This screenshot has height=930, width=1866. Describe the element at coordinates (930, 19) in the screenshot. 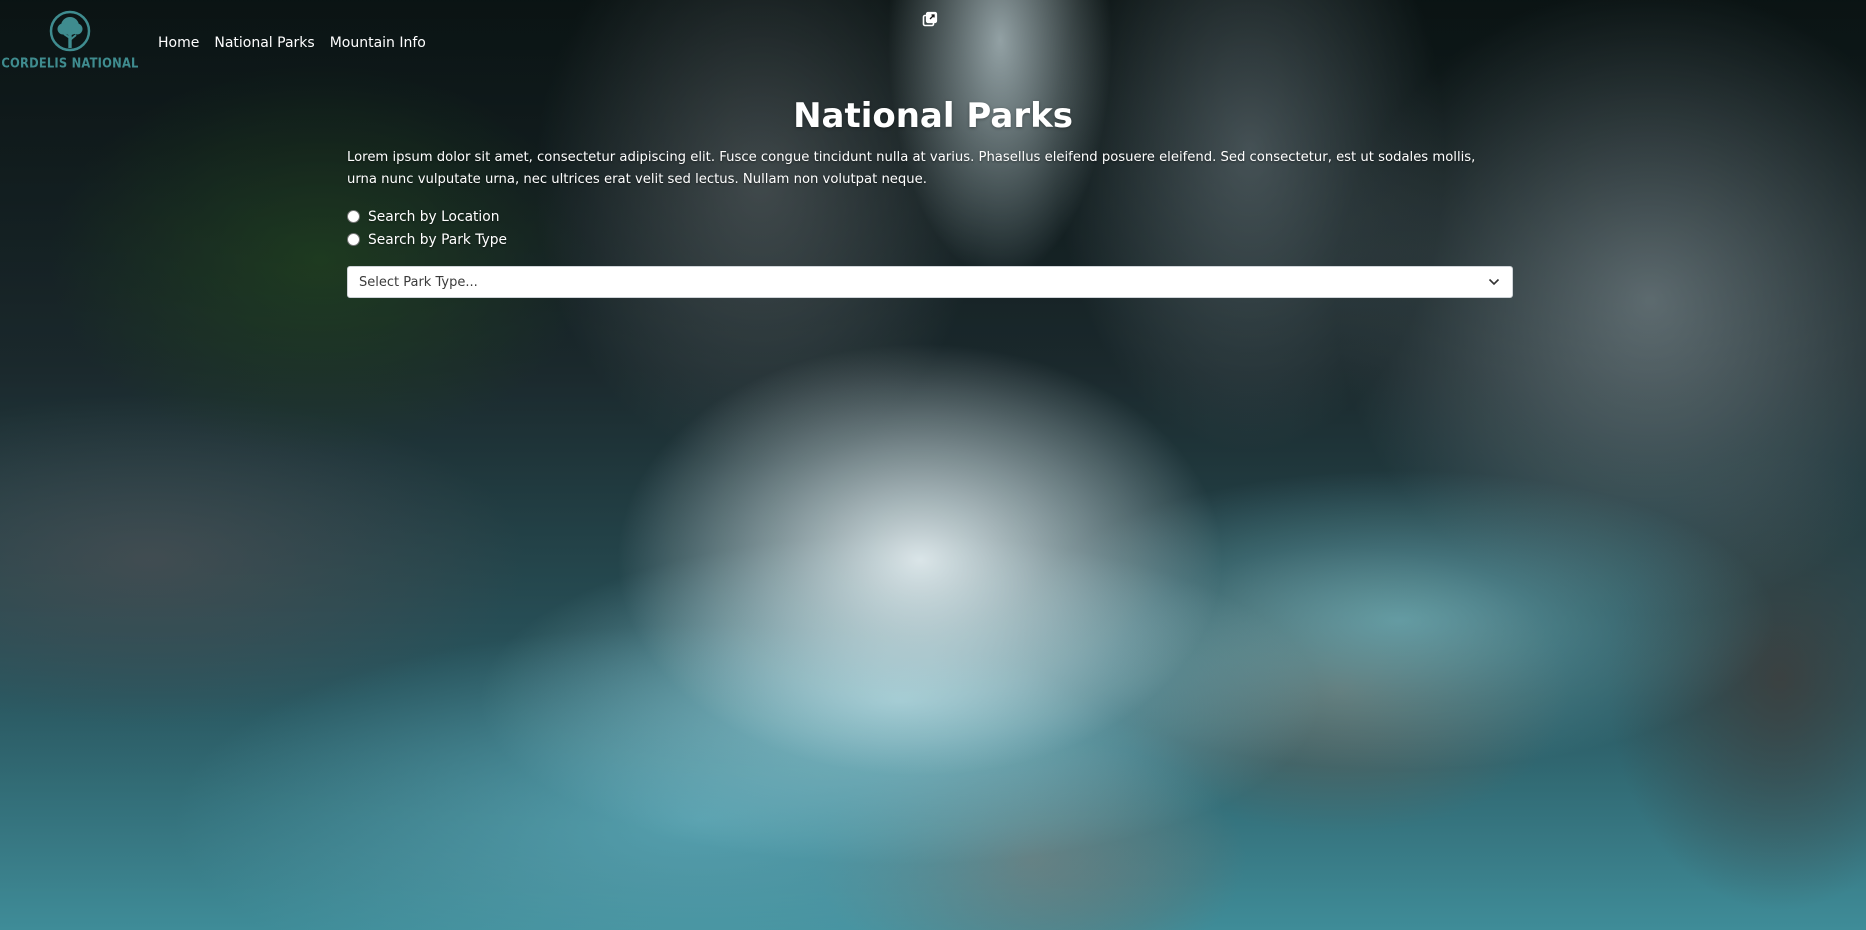

I see `external-window-icon` at that location.